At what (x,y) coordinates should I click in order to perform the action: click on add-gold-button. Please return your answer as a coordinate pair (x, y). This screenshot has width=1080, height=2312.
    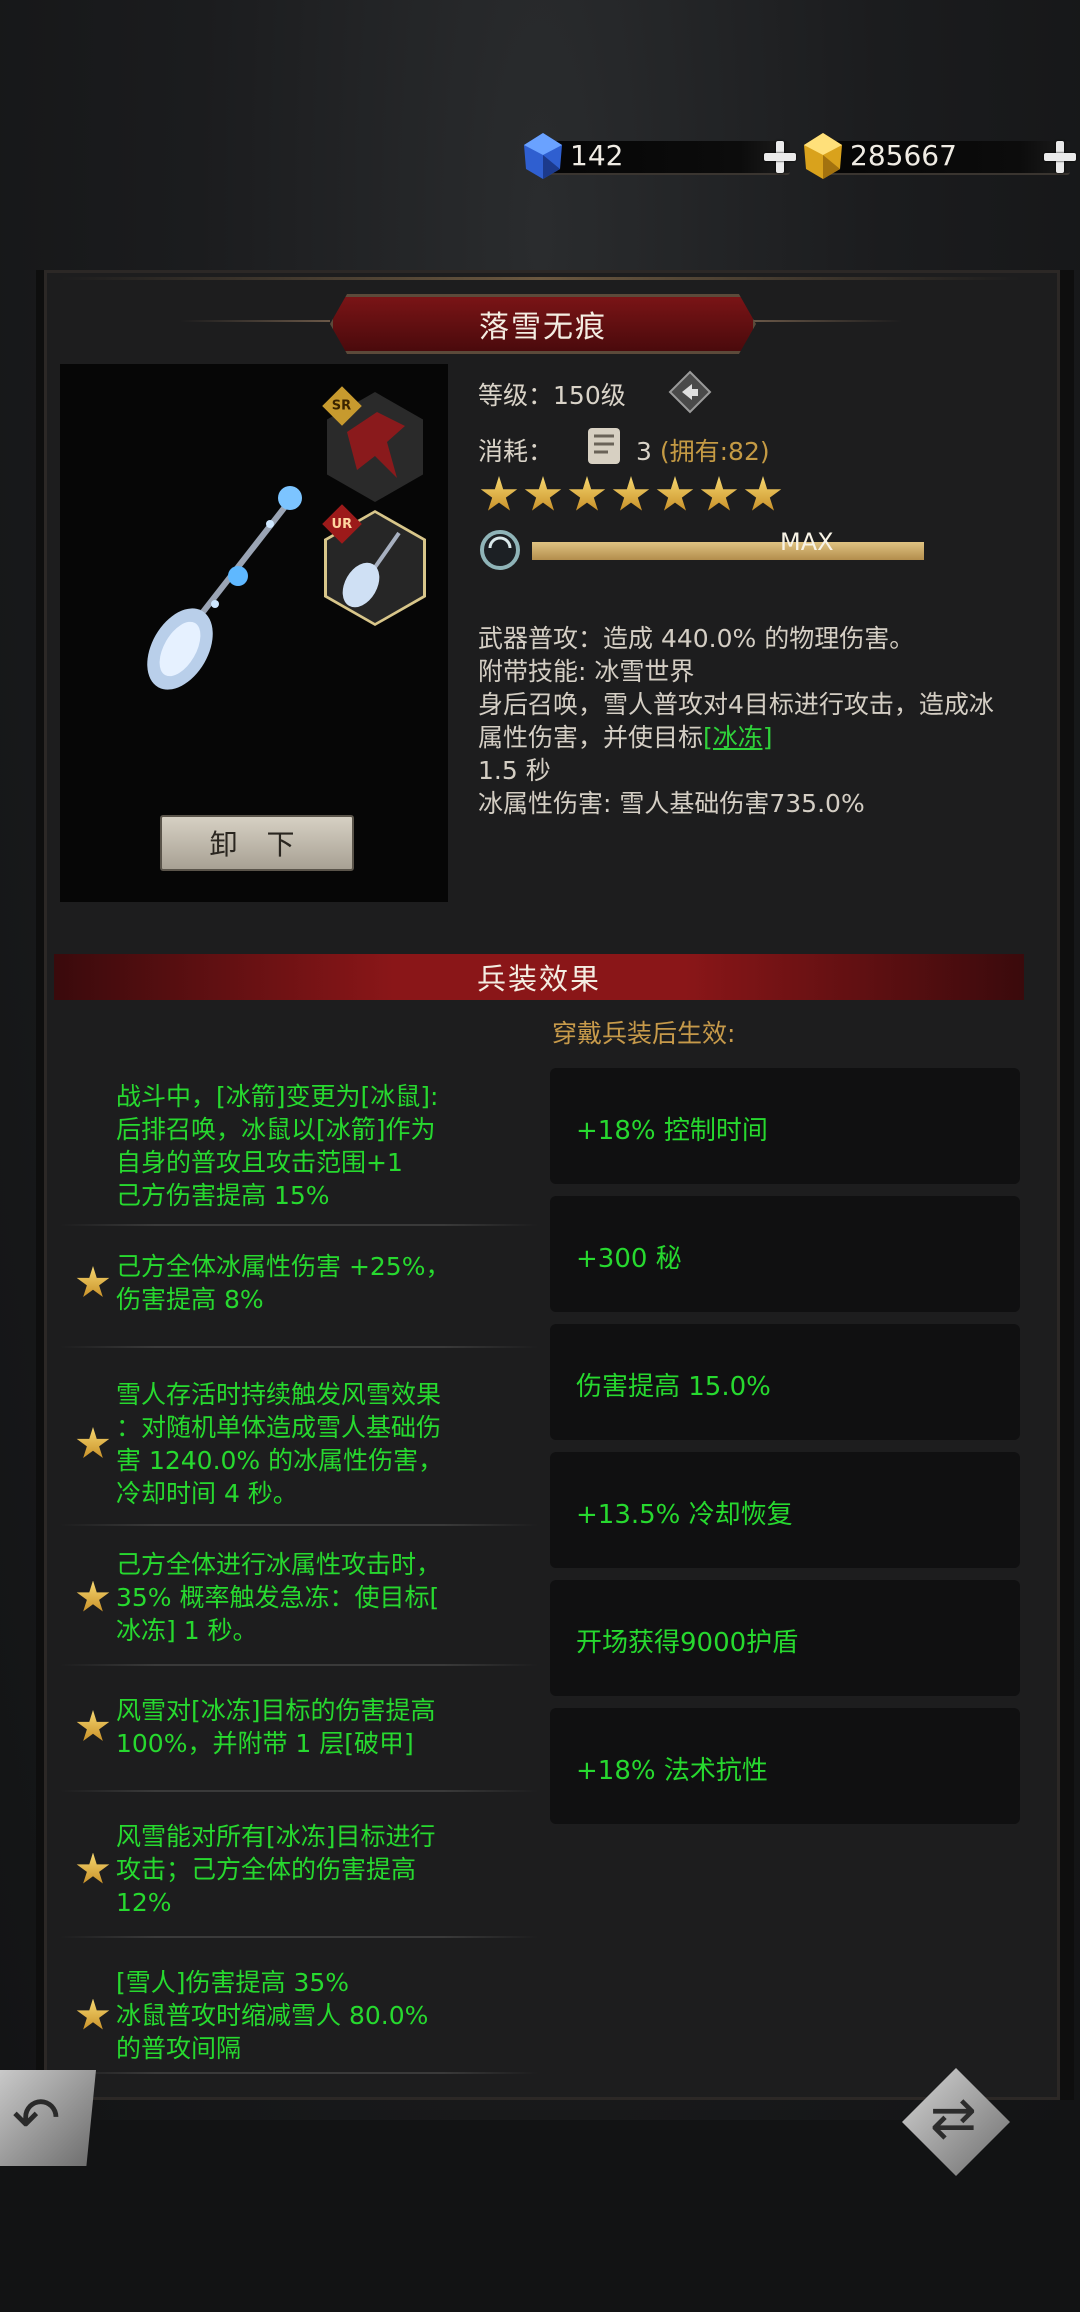
    Looking at the image, I should click on (1060, 157).